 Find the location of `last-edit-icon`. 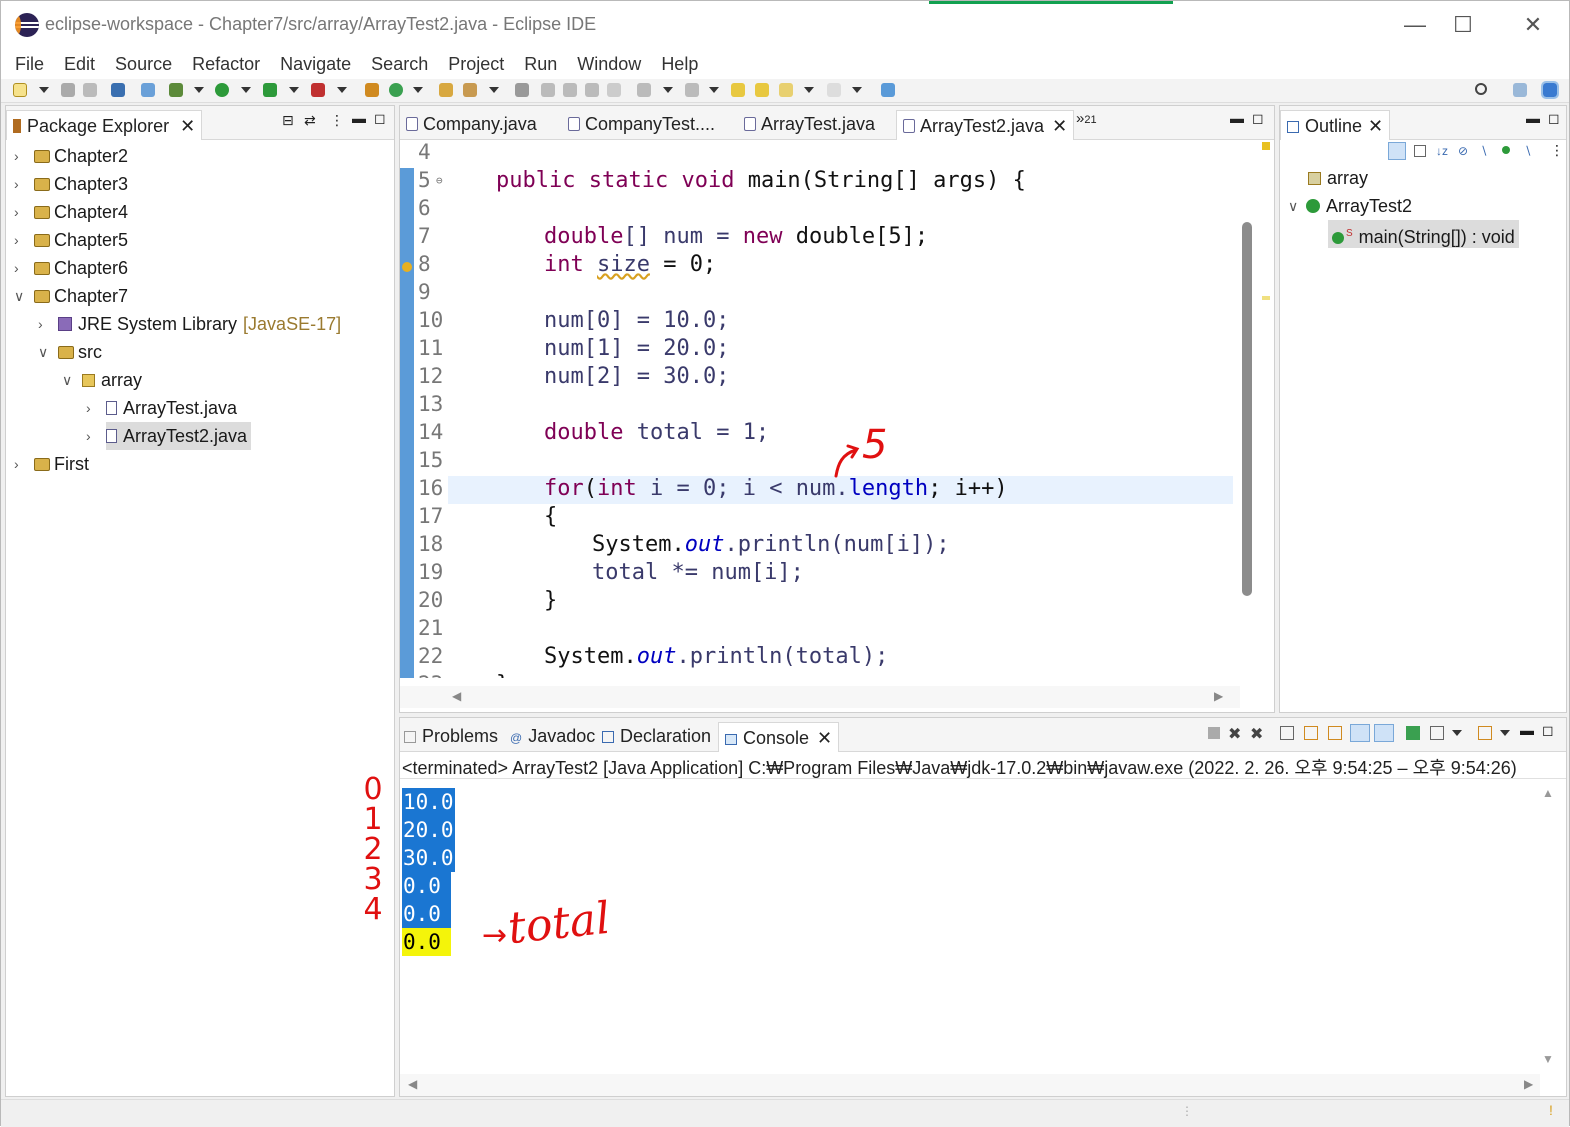

last-edit-icon is located at coordinates (738, 90).